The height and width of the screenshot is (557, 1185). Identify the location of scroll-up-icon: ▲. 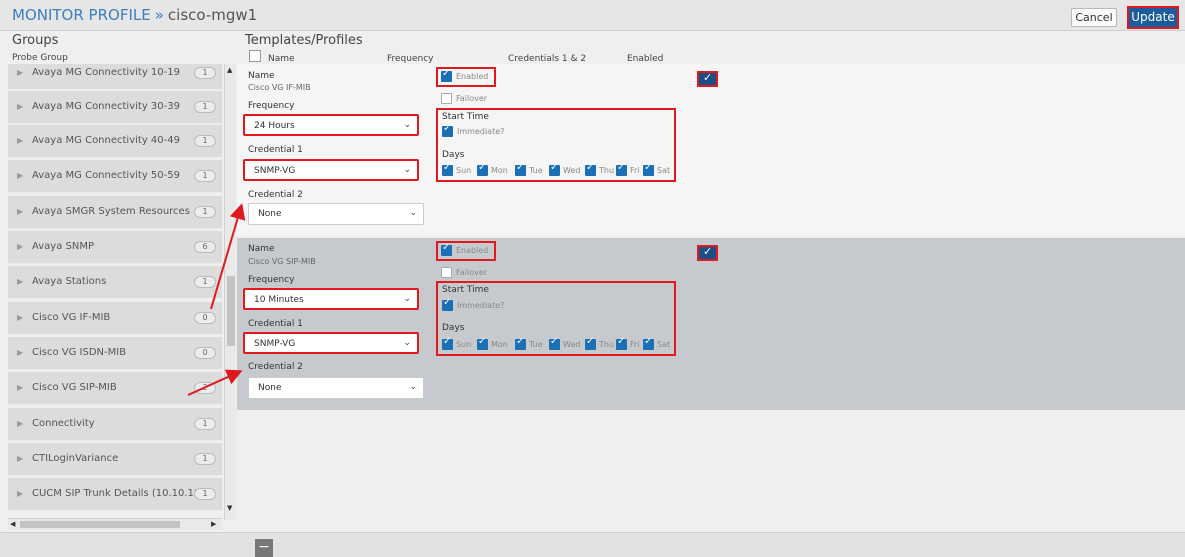
(229, 70).